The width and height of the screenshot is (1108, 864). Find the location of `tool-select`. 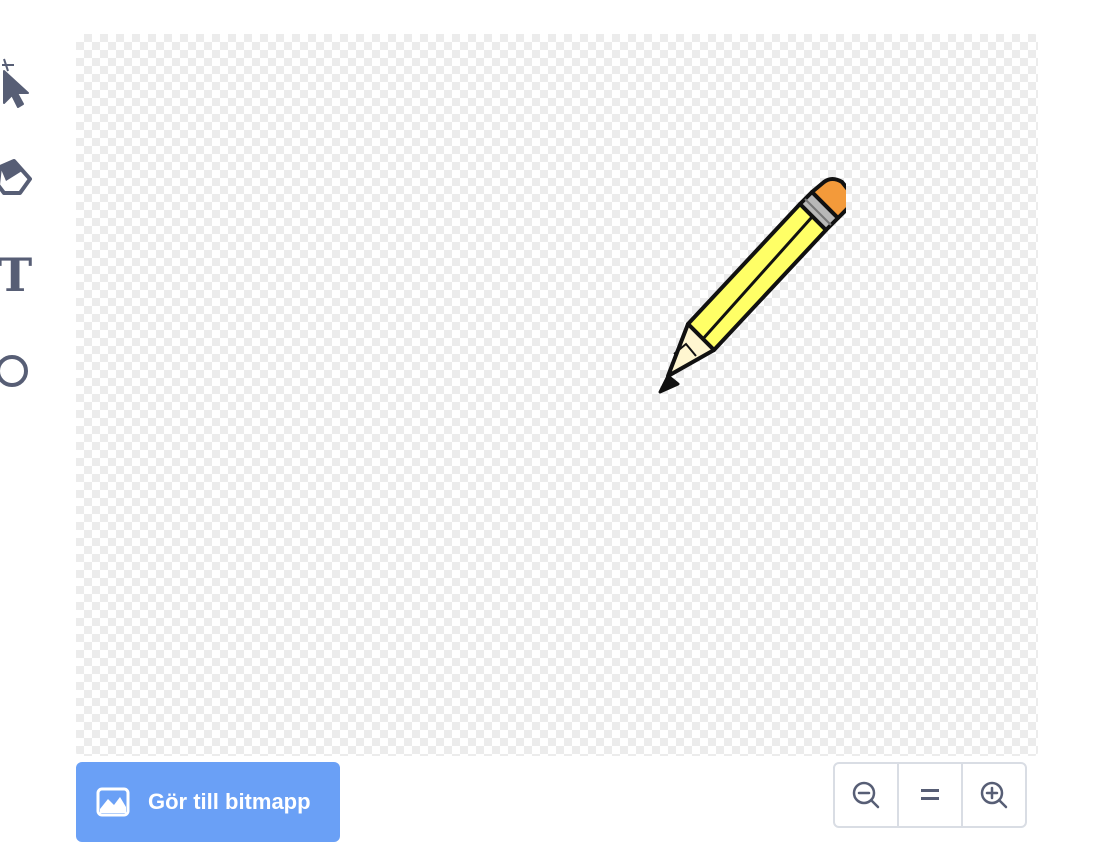

tool-select is located at coordinates (21, 84).